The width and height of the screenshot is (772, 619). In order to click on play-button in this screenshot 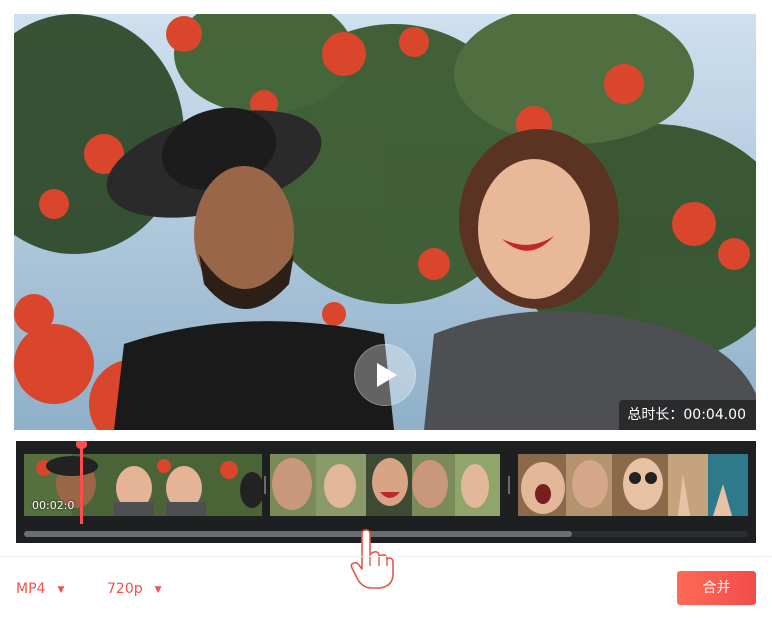, I will do `click(385, 375)`.